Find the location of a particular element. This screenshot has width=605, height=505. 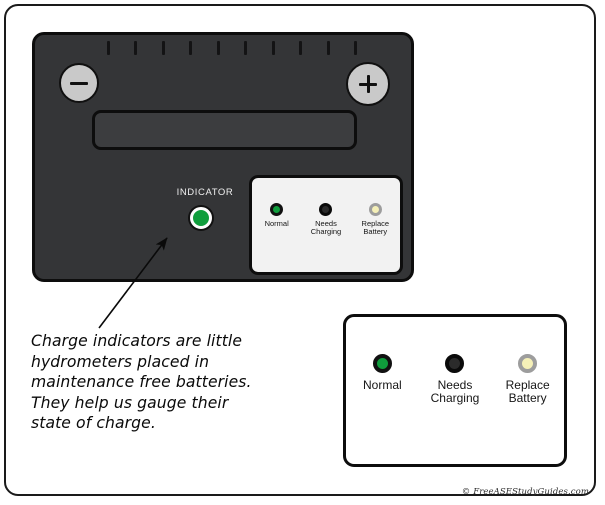

indicator-label: INDICATOR is located at coordinates (205, 192).